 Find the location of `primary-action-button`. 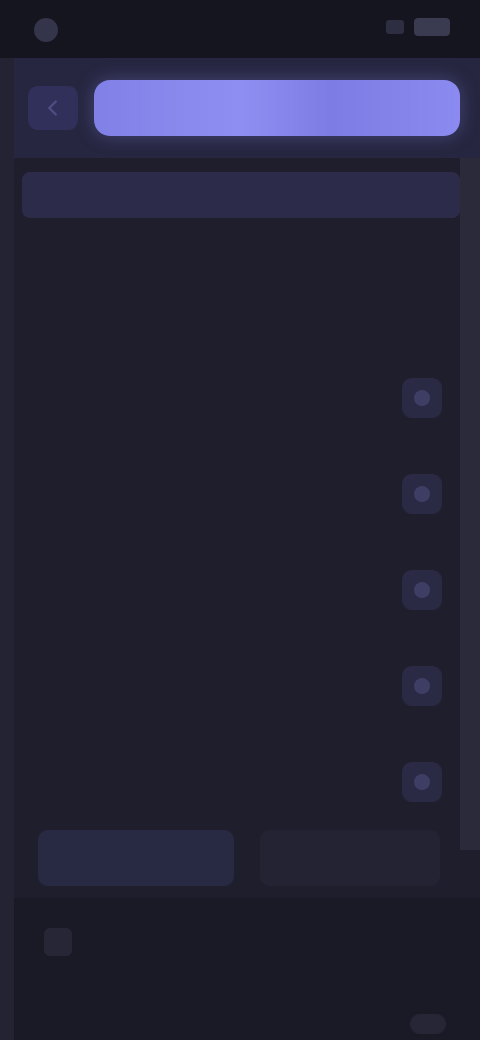

primary-action-button is located at coordinates (136, 858).